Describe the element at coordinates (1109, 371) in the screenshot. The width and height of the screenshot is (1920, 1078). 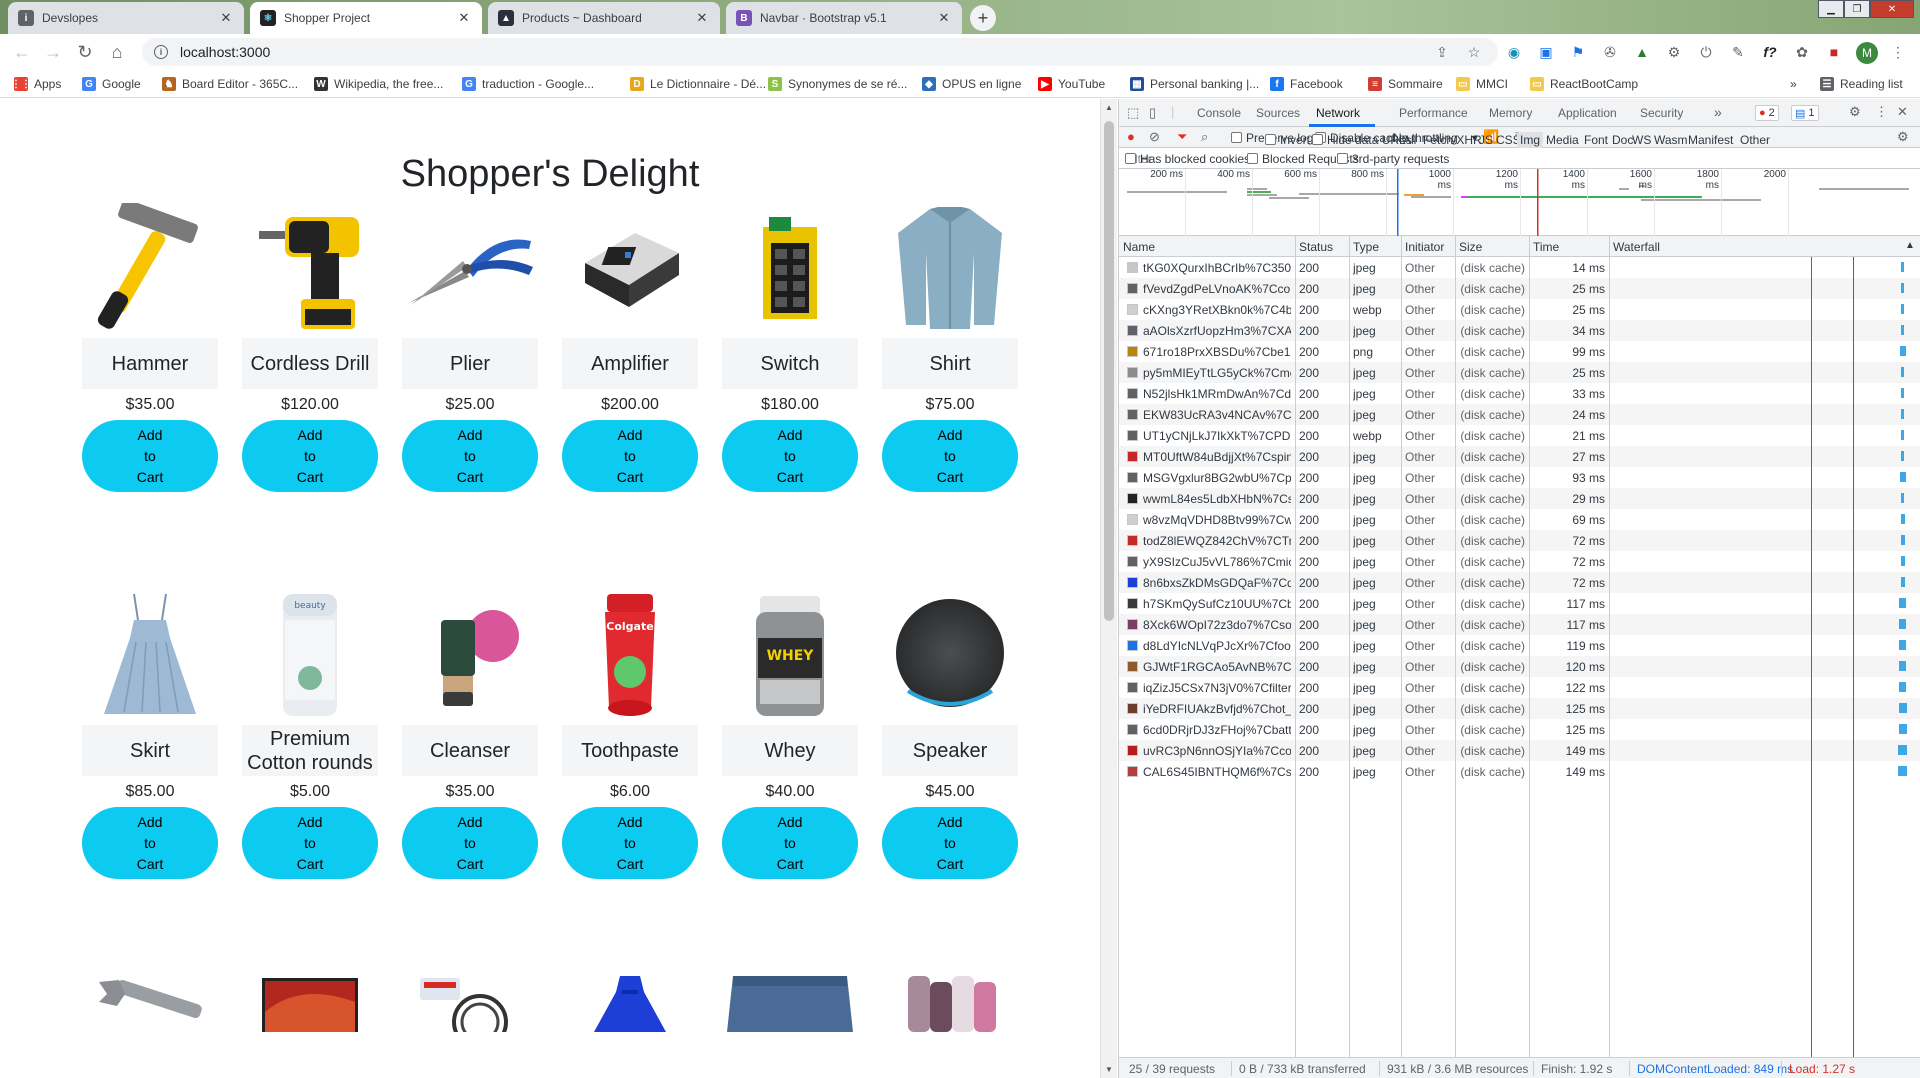
I see `scrollbar-thumb` at that location.